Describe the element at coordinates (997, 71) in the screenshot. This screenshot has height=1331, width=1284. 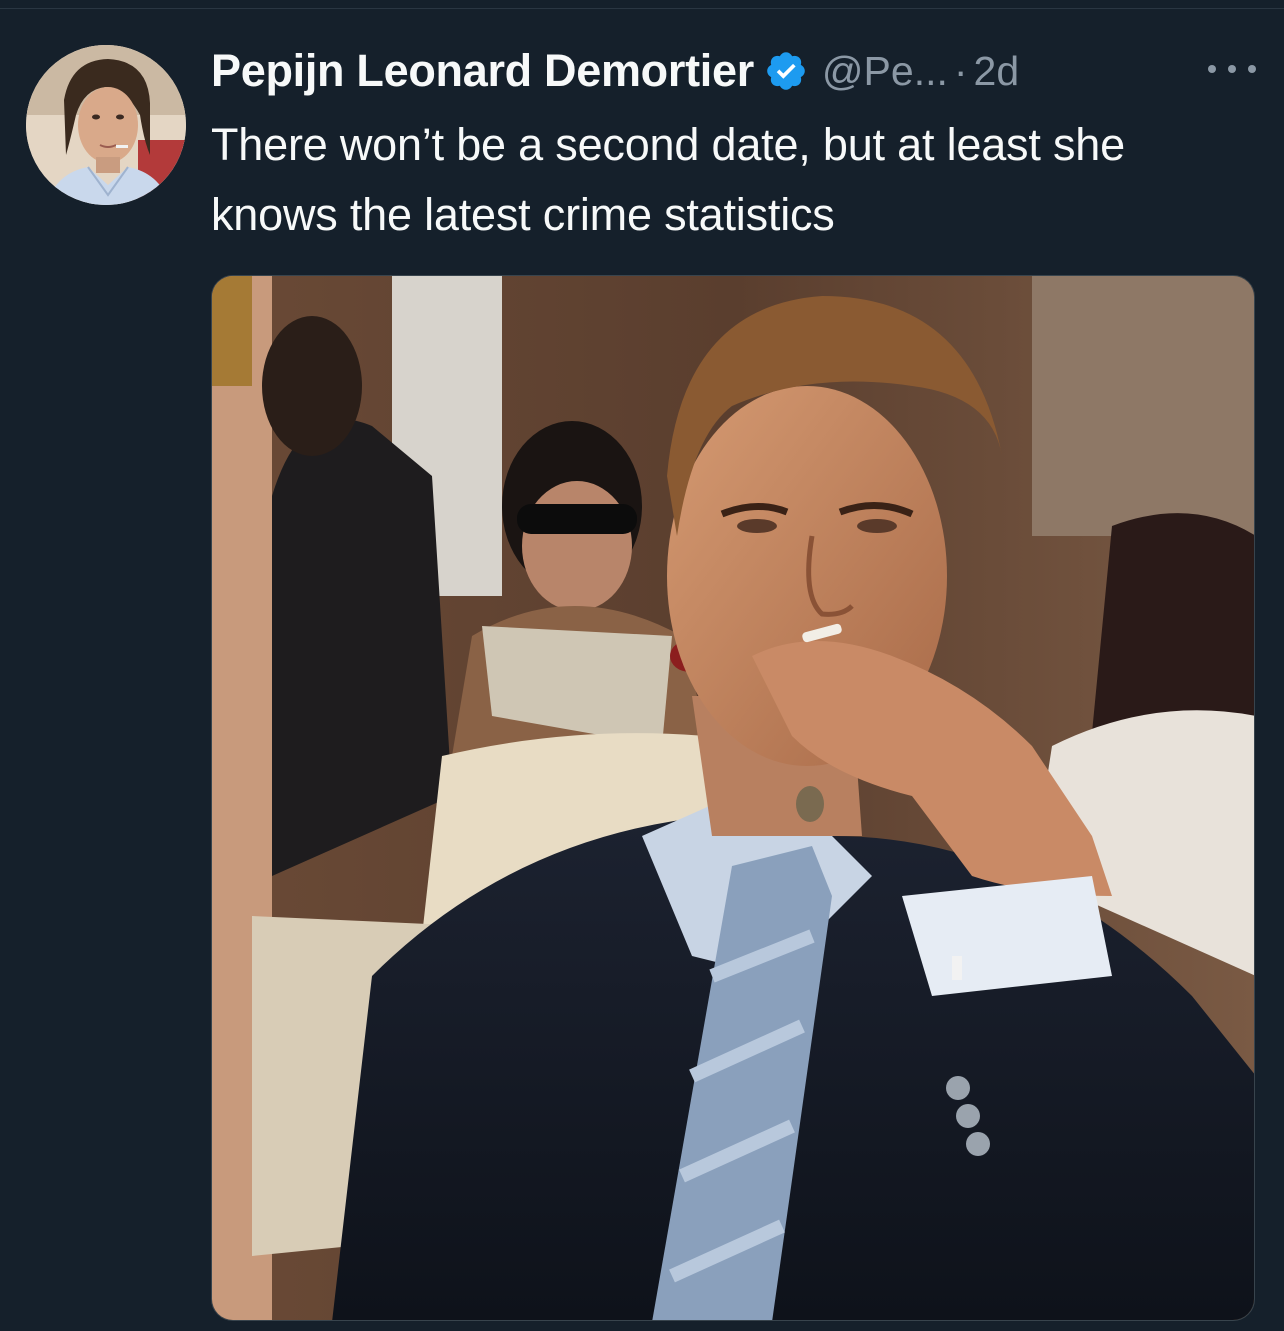
I see `tweet-timestamp: 2d` at that location.